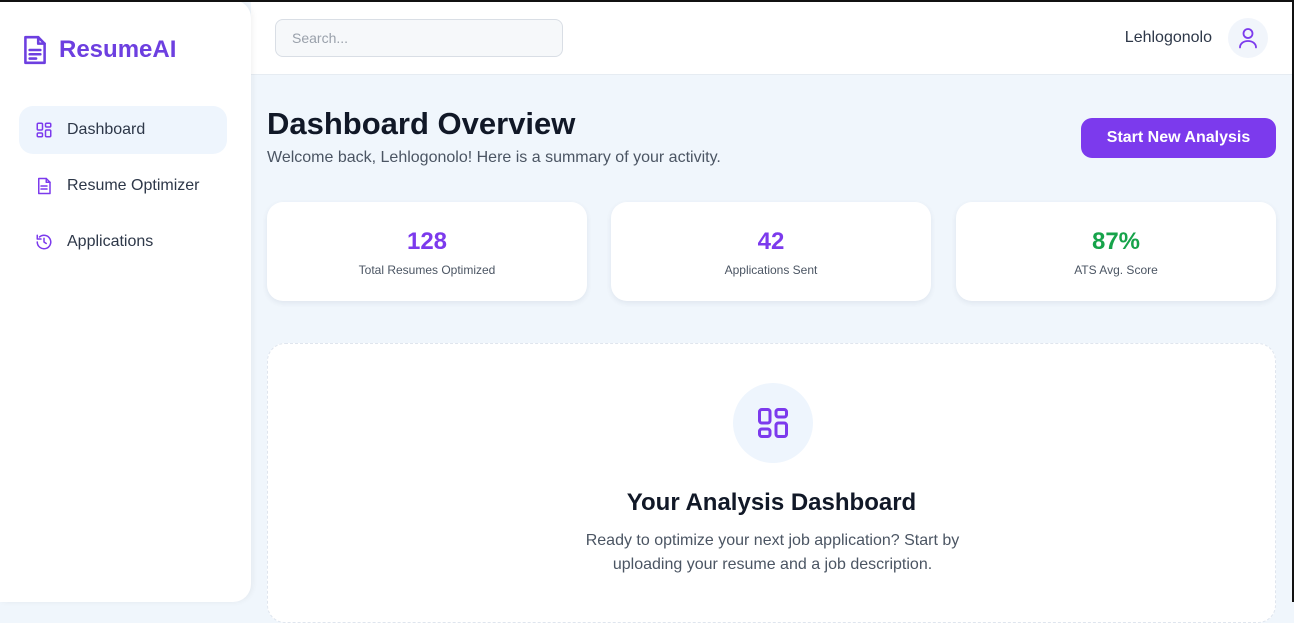 This screenshot has height=623, width=1294. Describe the element at coordinates (771, 38) in the screenshot. I see `top-bar: Lehlogonolo` at that location.